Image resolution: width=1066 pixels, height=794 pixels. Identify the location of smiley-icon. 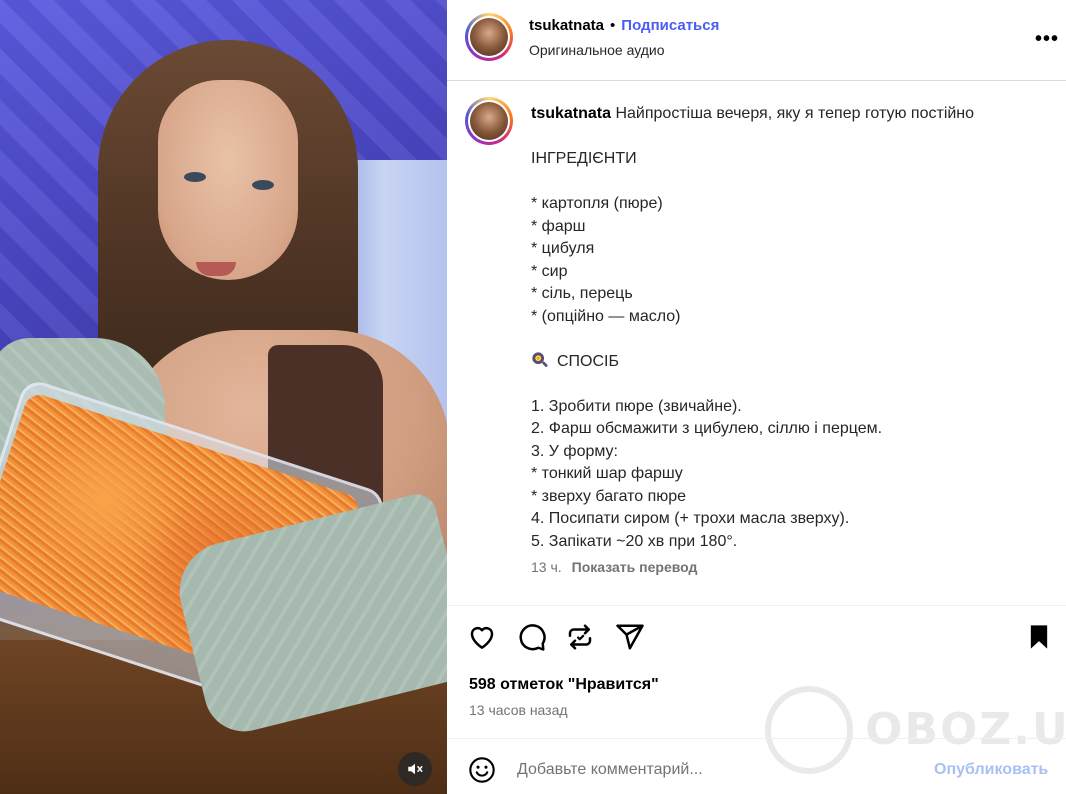
(482, 770).